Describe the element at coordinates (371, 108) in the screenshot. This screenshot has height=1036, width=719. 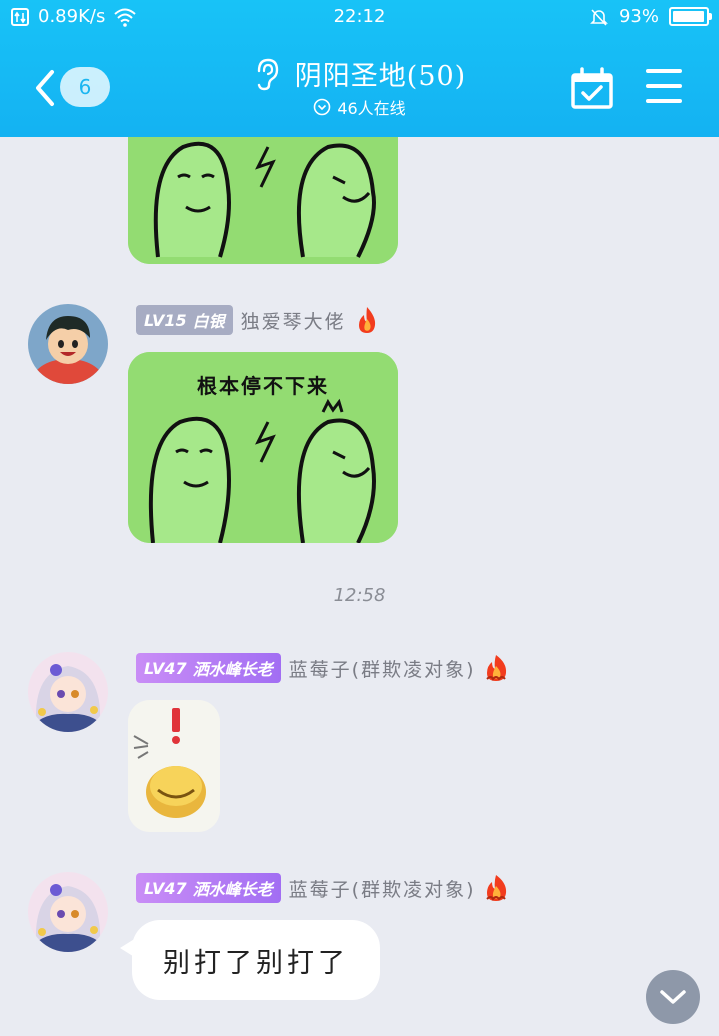
I see `online-count: 46人在线` at that location.